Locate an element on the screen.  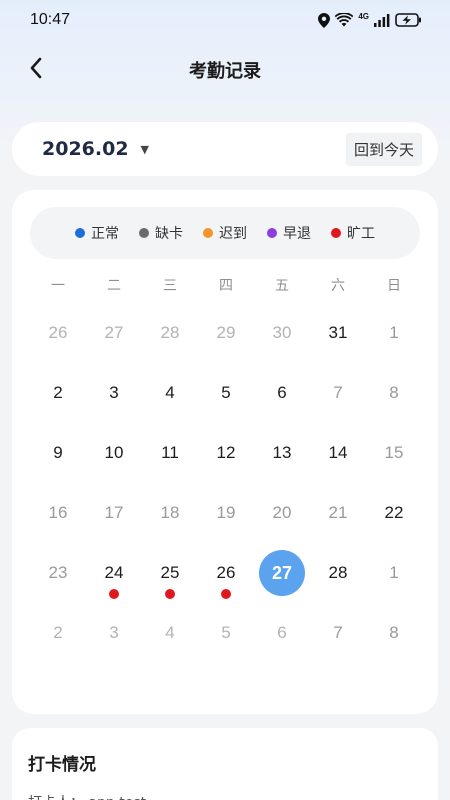
back-to-today-button: 回到今天 is located at coordinates (383, 149).